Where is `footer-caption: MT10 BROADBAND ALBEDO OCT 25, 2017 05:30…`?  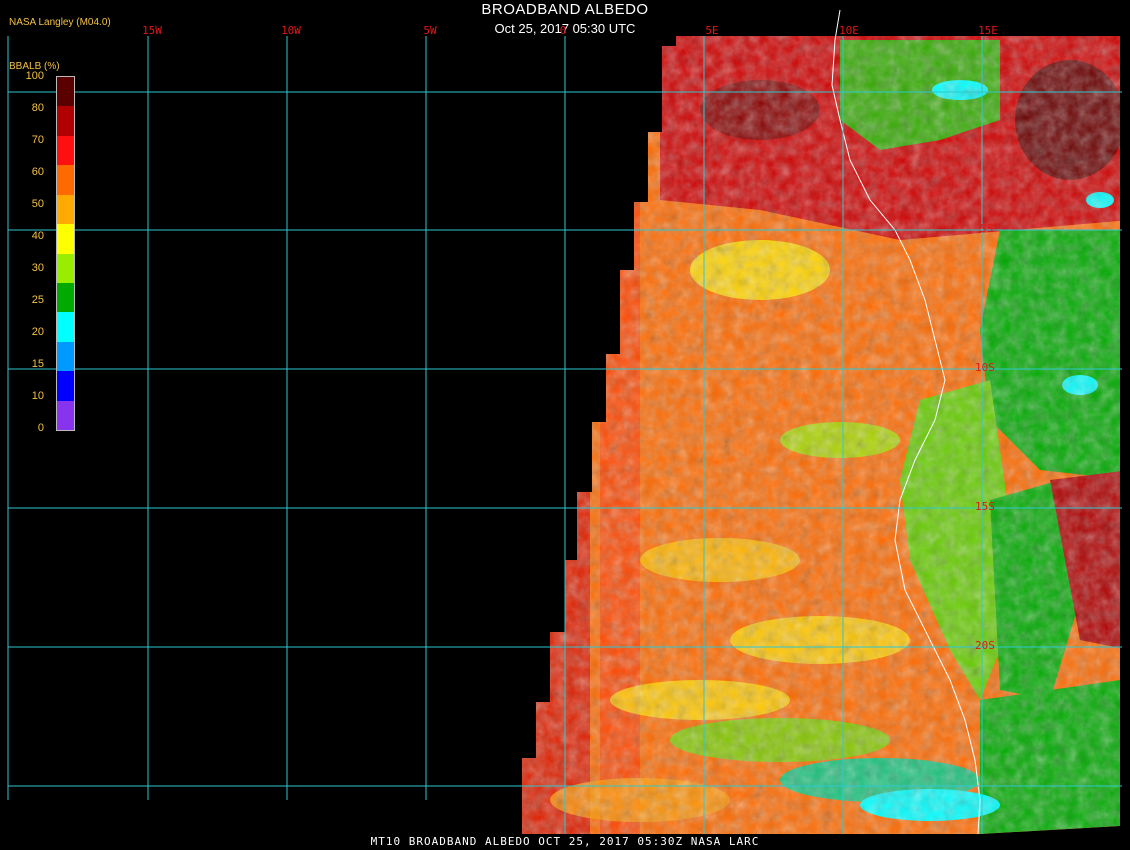
footer-caption: MT10 BROADBAND ALBEDO OCT 25, 2017 05:30… is located at coordinates (565, 841).